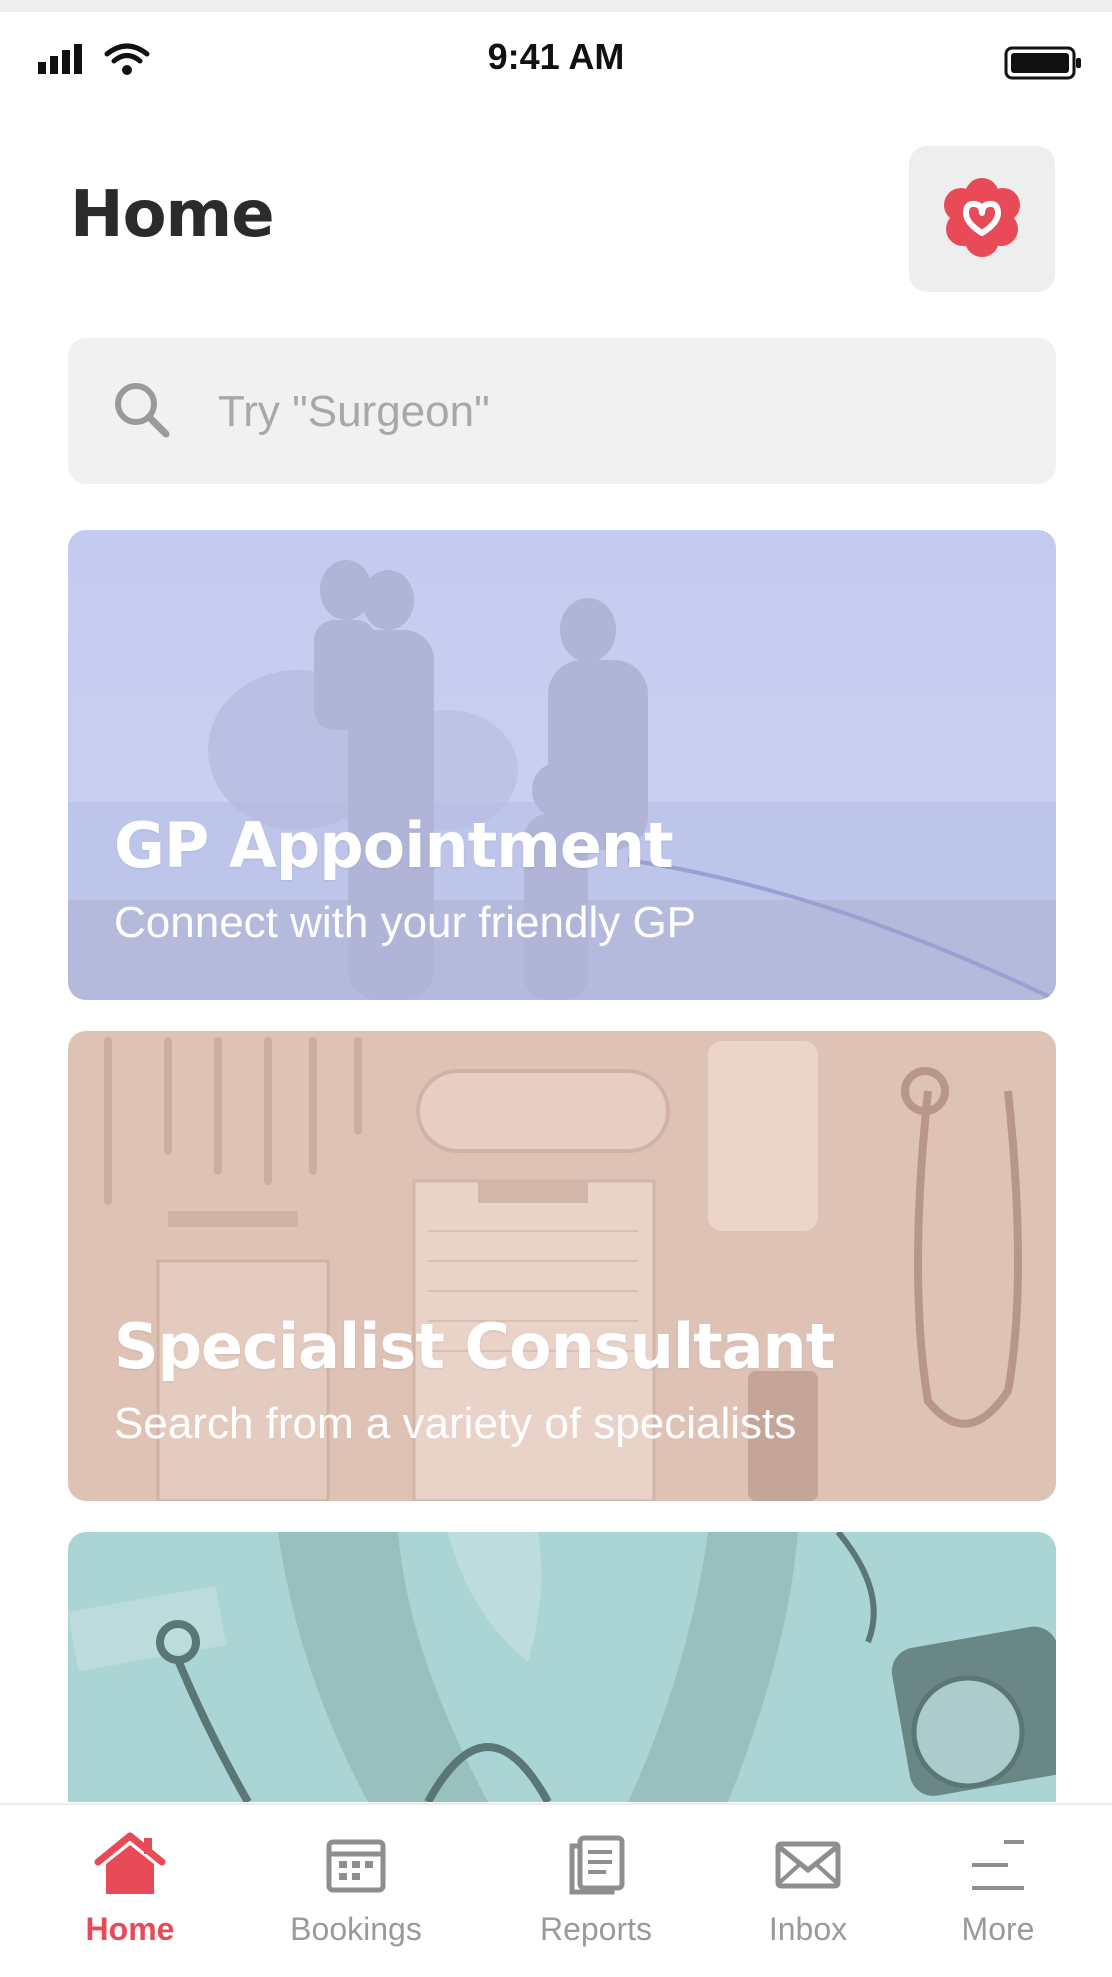 This screenshot has width=1112, height=1977. I want to click on page-title: Home, so click(172, 215).